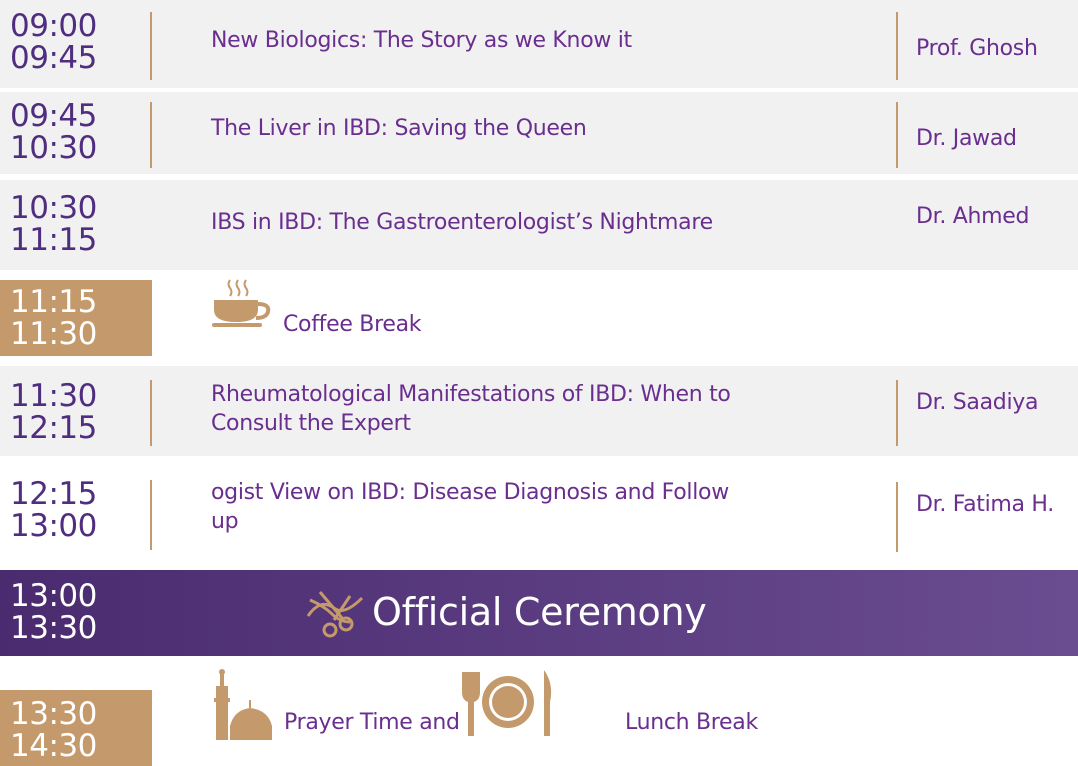 This screenshot has height=766, width=1078. I want to click on end-time: 13:30, so click(53, 628).